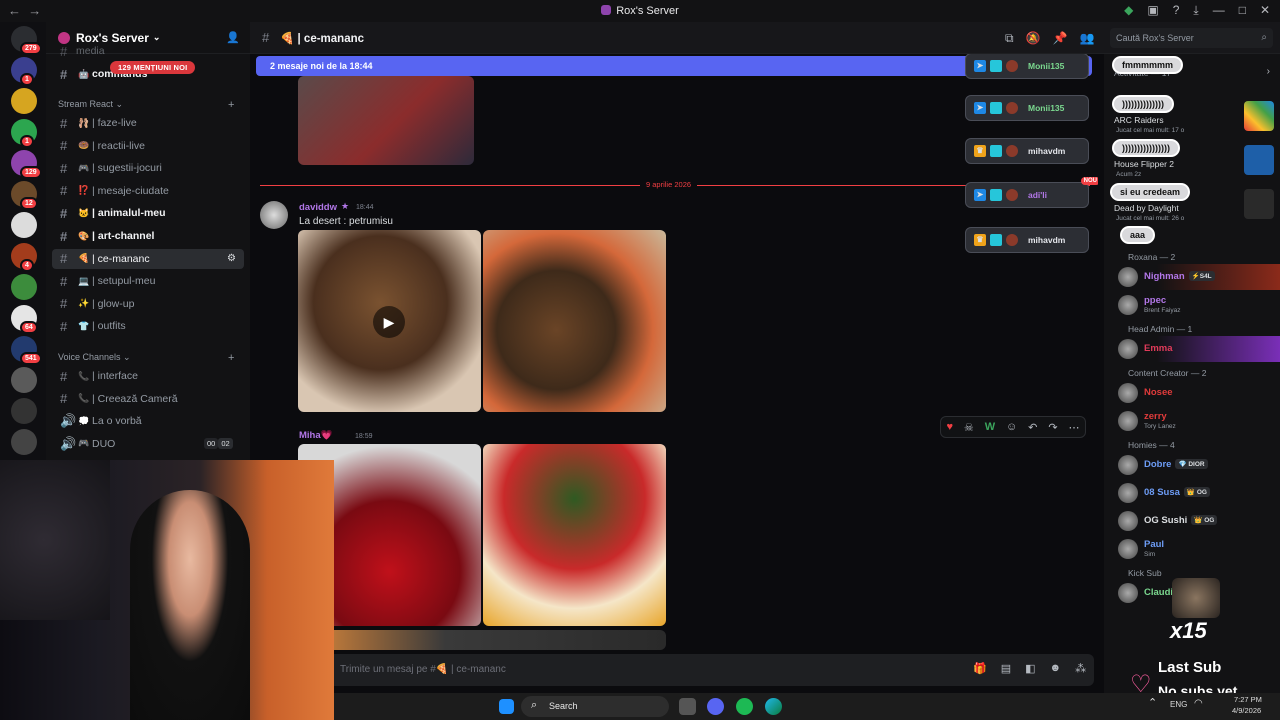 This screenshot has width=1280, height=720. What do you see at coordinates (386, 120) in the screenshot?
I see `message-image` at bounding box center [386, 120].